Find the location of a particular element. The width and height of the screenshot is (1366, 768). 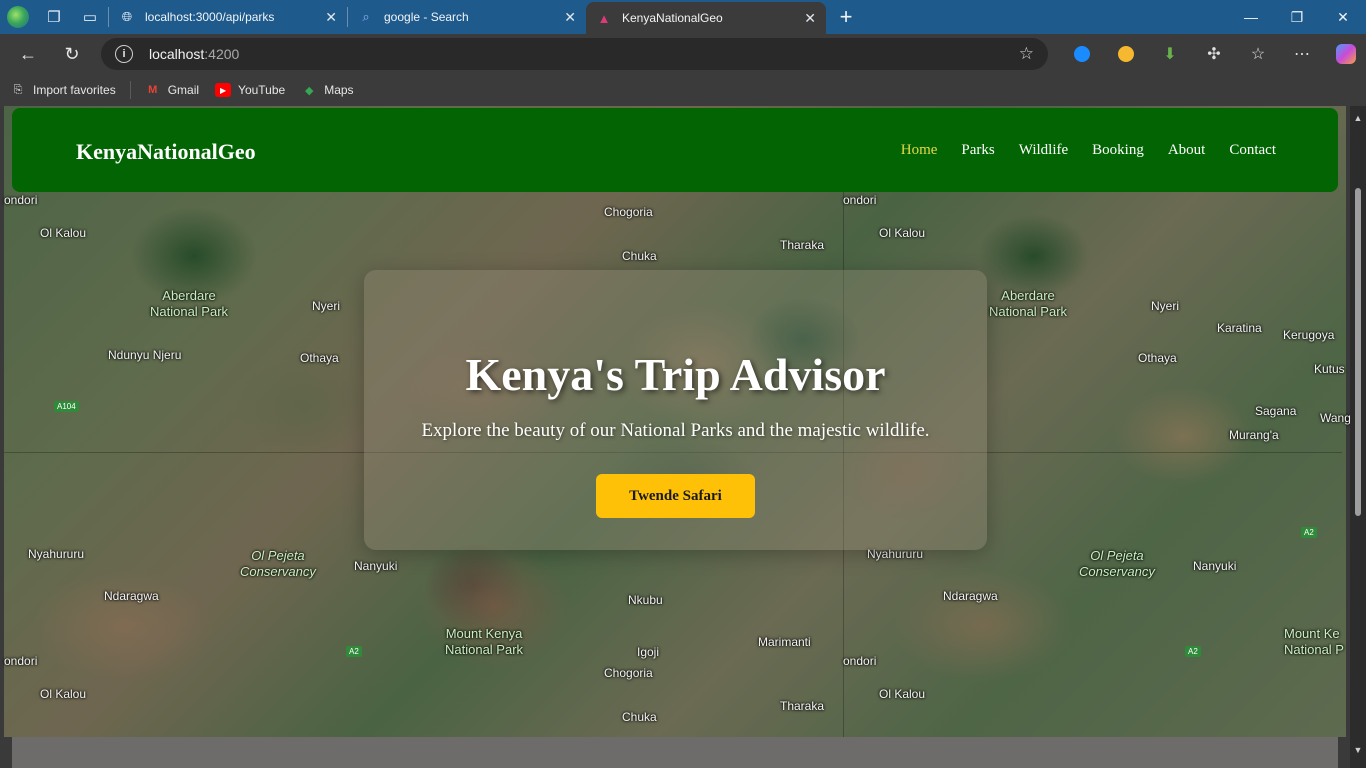

nav-link-contact: Contact is located at coordinates (1252, 150).